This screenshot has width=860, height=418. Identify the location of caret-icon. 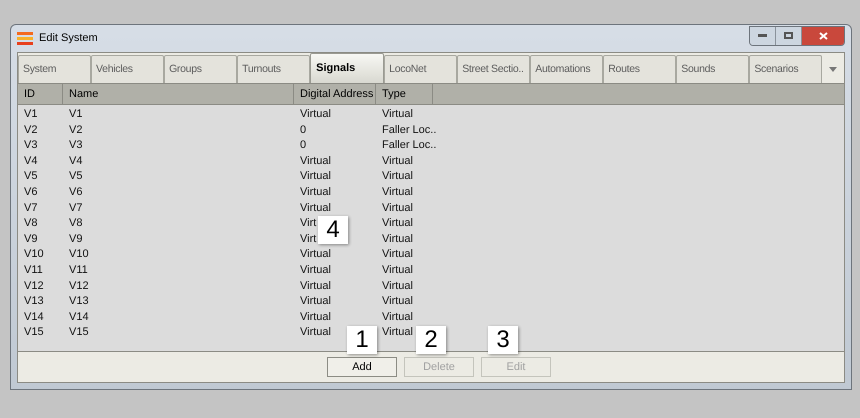
(833, 69).